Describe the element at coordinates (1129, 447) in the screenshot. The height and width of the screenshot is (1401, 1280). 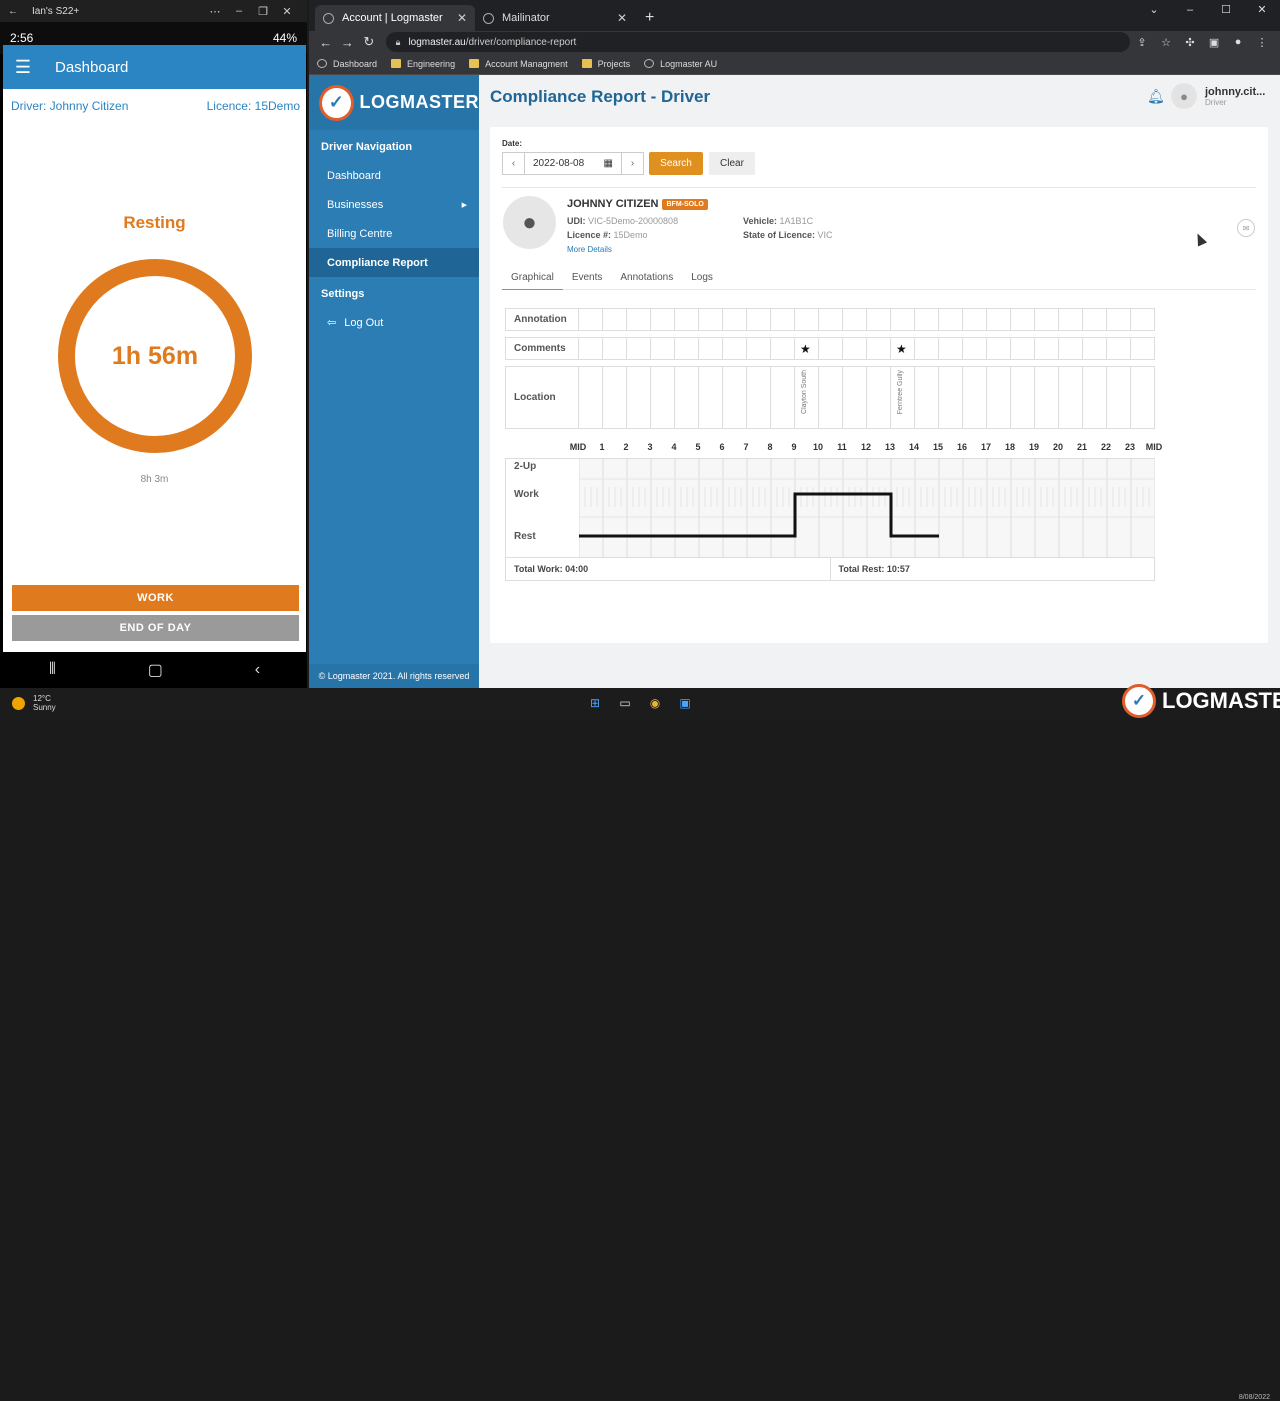
I see `hour-tick-label: 23` at that location.